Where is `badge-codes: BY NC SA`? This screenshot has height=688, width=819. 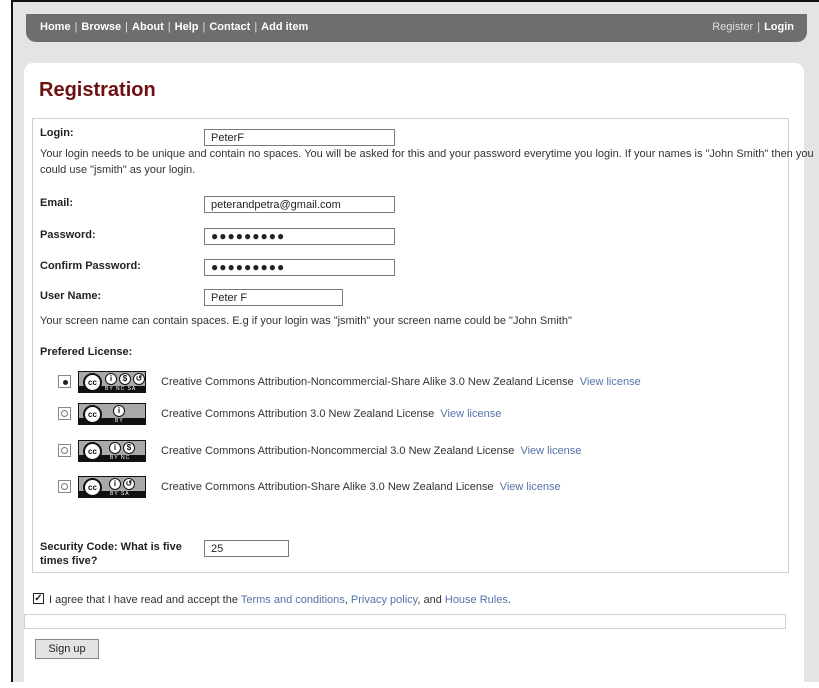
badge-codes: BY NC SA is located at coordinates (121, 389).